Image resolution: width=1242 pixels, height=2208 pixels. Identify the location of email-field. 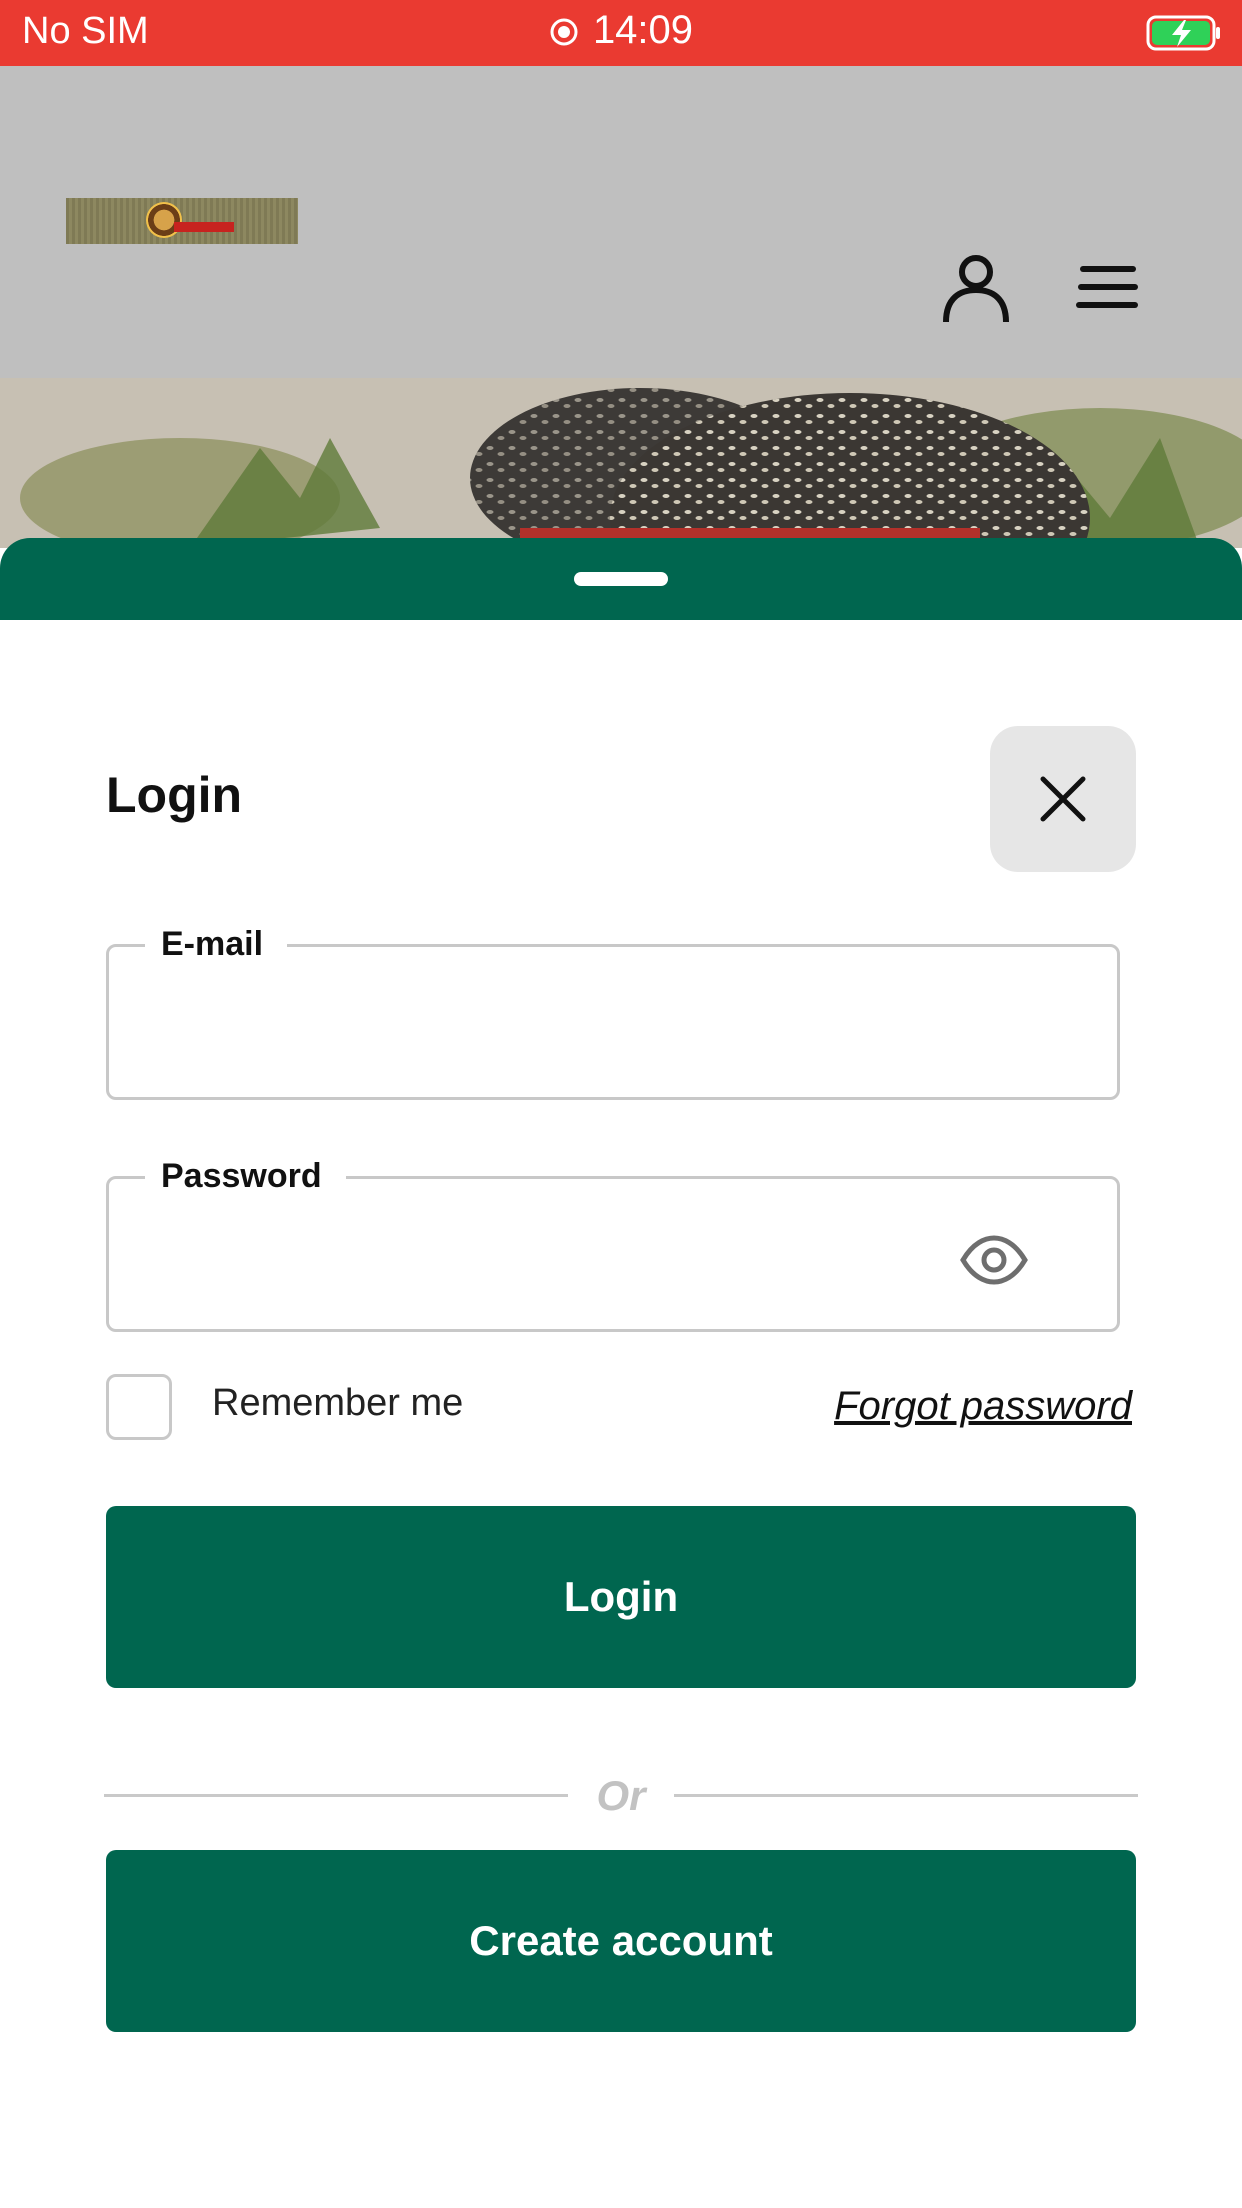
(581, 1023).